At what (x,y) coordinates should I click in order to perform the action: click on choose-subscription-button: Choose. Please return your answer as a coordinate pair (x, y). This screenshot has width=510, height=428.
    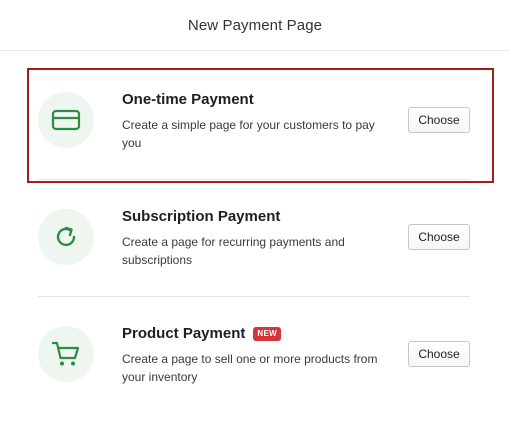
    Looking at the image, I should click on (439, 237).